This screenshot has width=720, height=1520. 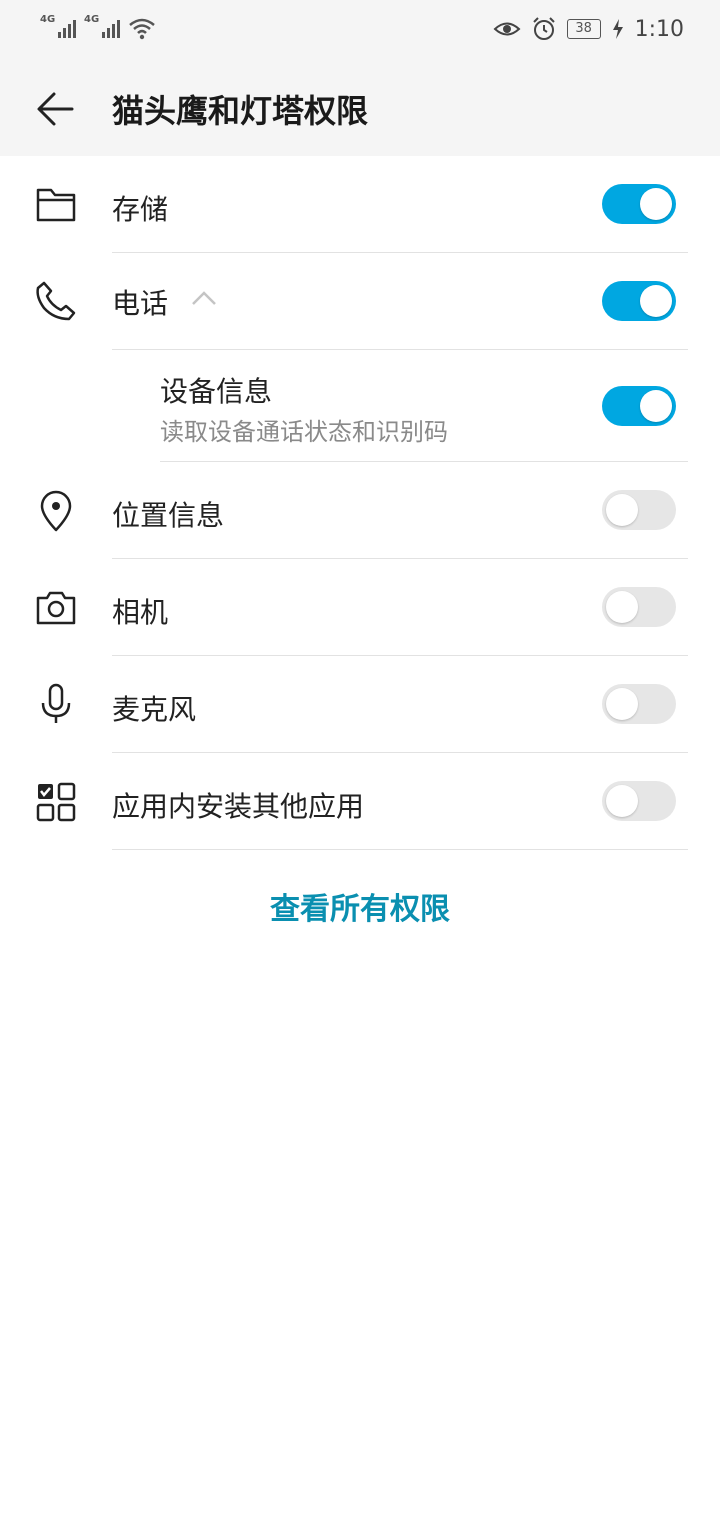 What do you see at coordinates (360, 906) in the screenshot?
I see `view-all-permissions-link: 查看所有权限` at bounding box center [360, 906].